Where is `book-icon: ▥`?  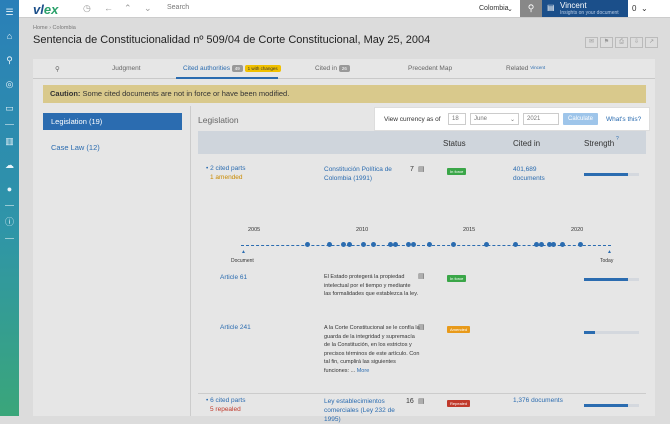 book-icon: ▥ is located at coordinates (9, 141).